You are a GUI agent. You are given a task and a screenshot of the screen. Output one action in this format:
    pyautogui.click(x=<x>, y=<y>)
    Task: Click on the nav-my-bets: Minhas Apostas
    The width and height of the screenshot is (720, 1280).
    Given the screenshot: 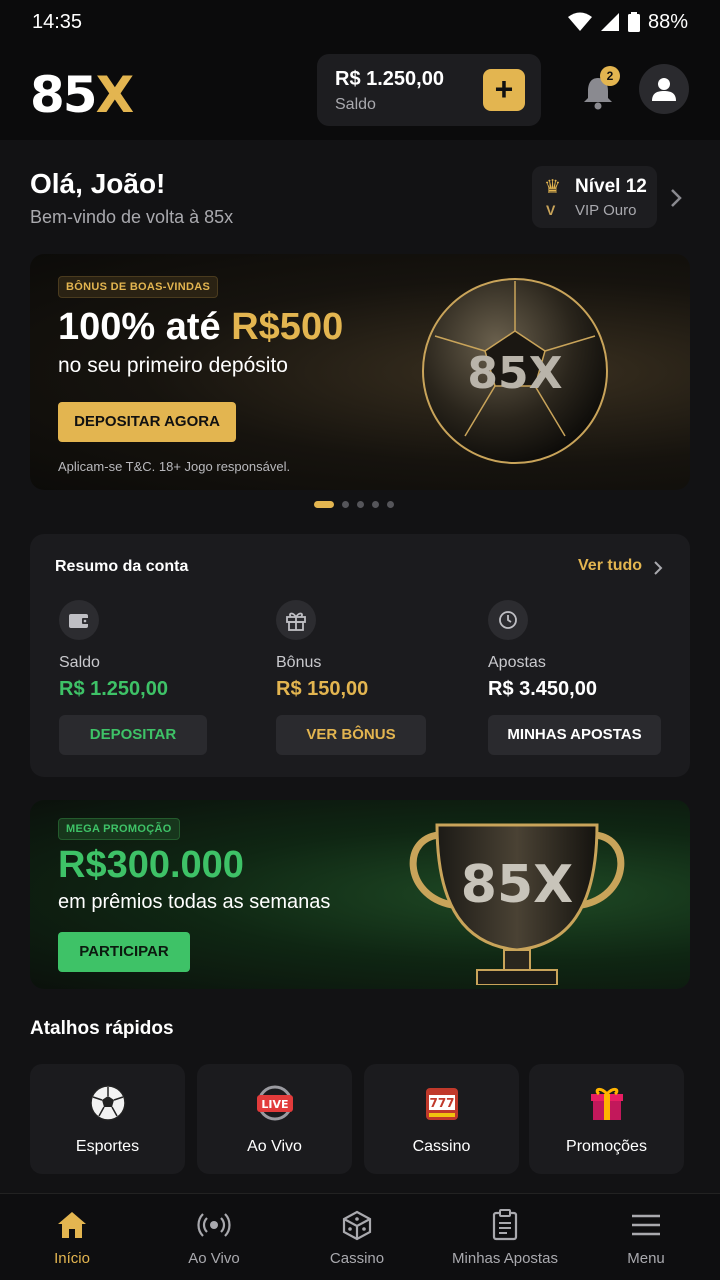 What is the action you would take?
    pyautogui.click(x=505, y=1237)
    